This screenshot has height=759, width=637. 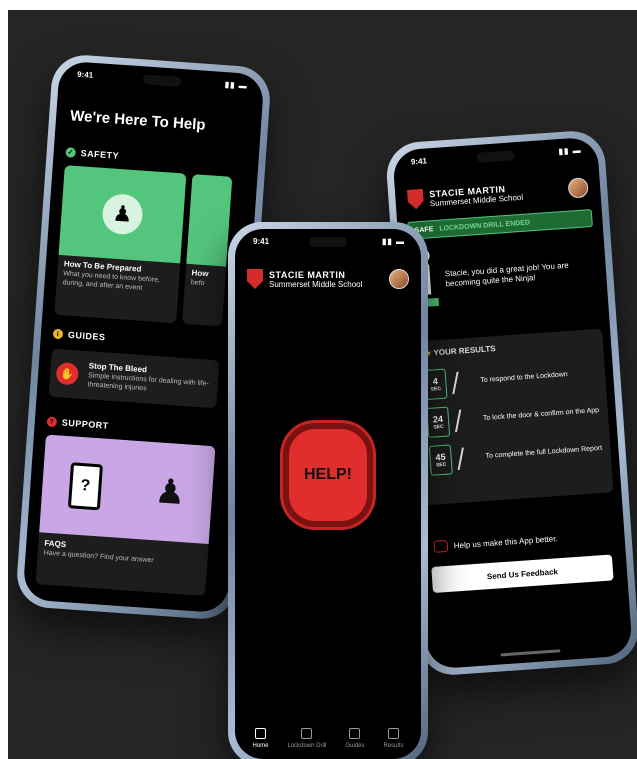 What do you see at coordinates (197, 283) in the screenshot?
I see `card-text: befo` at bounding box center [197, 283].